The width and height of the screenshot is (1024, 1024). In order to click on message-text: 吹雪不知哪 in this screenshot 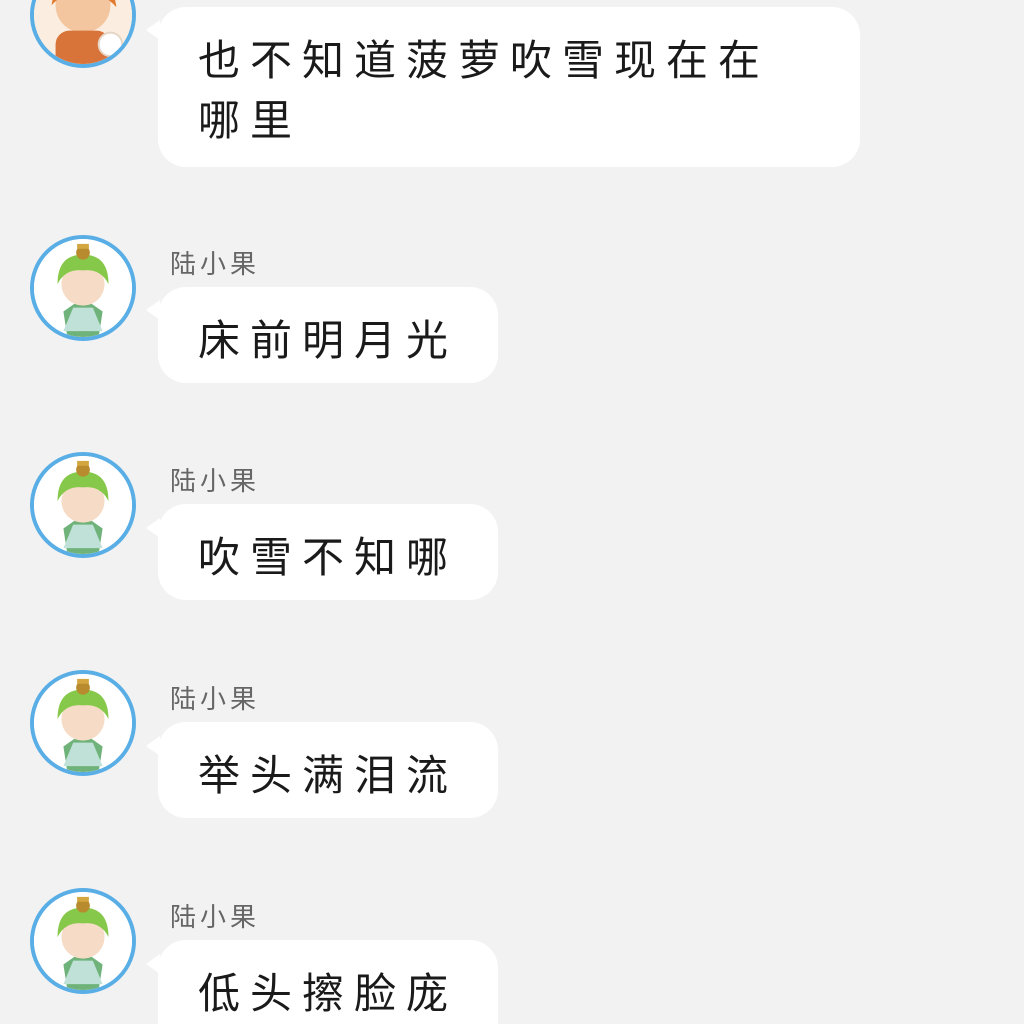, I will do `click(328, 557)`.